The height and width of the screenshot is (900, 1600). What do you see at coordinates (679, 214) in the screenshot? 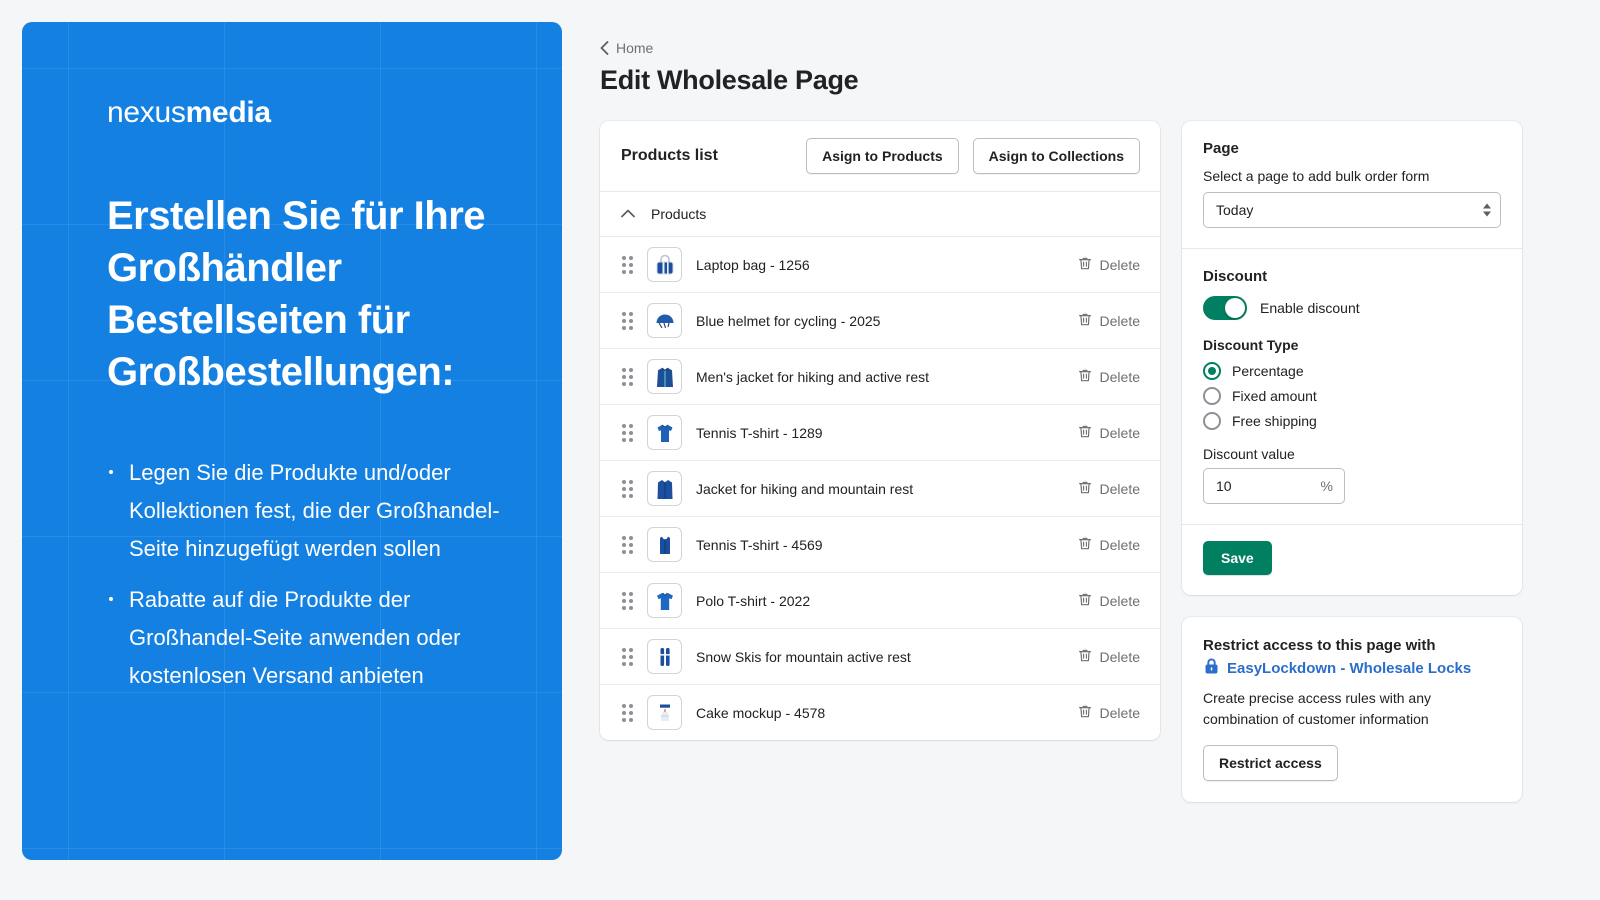
I see `products-group-label: Products` at bounding box center [679, 214].